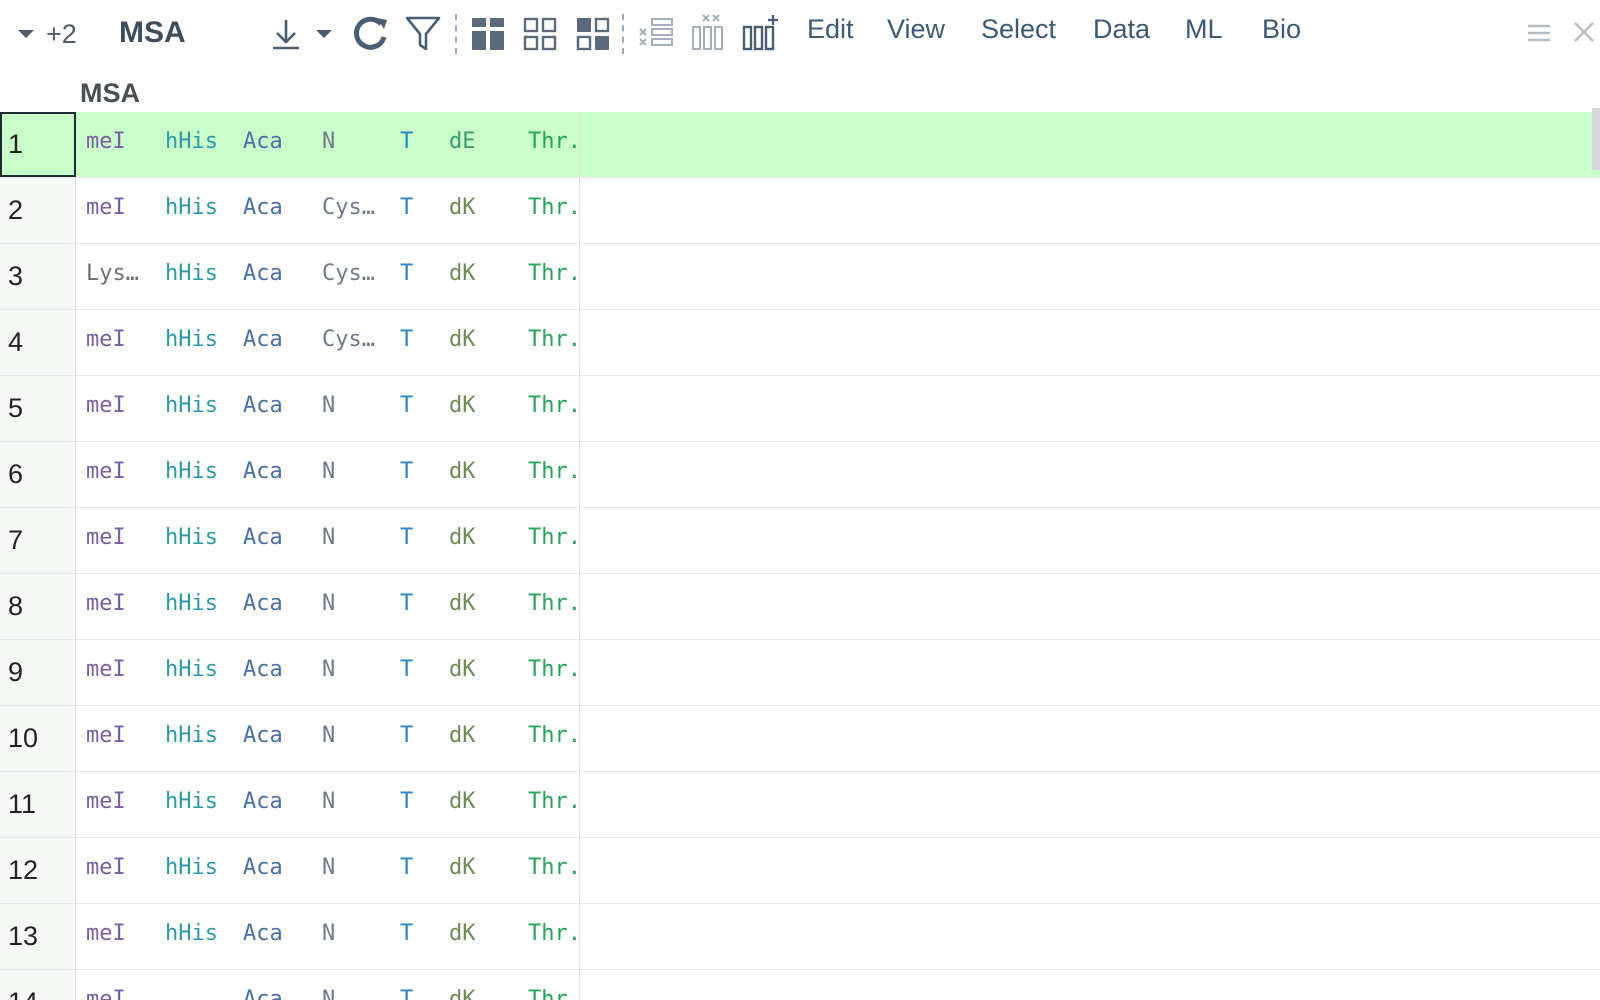 The width and height of the screenshot is (1600, 1000). I want to click on toolbar-separator, so click(623, 34).